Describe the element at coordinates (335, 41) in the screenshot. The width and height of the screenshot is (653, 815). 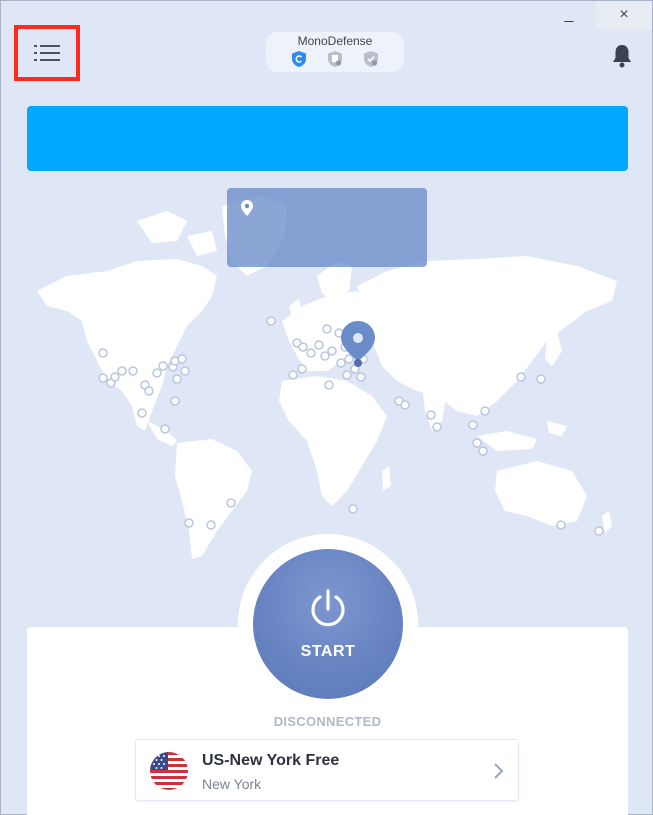
I see `product-title: MonoDefense` at that location.